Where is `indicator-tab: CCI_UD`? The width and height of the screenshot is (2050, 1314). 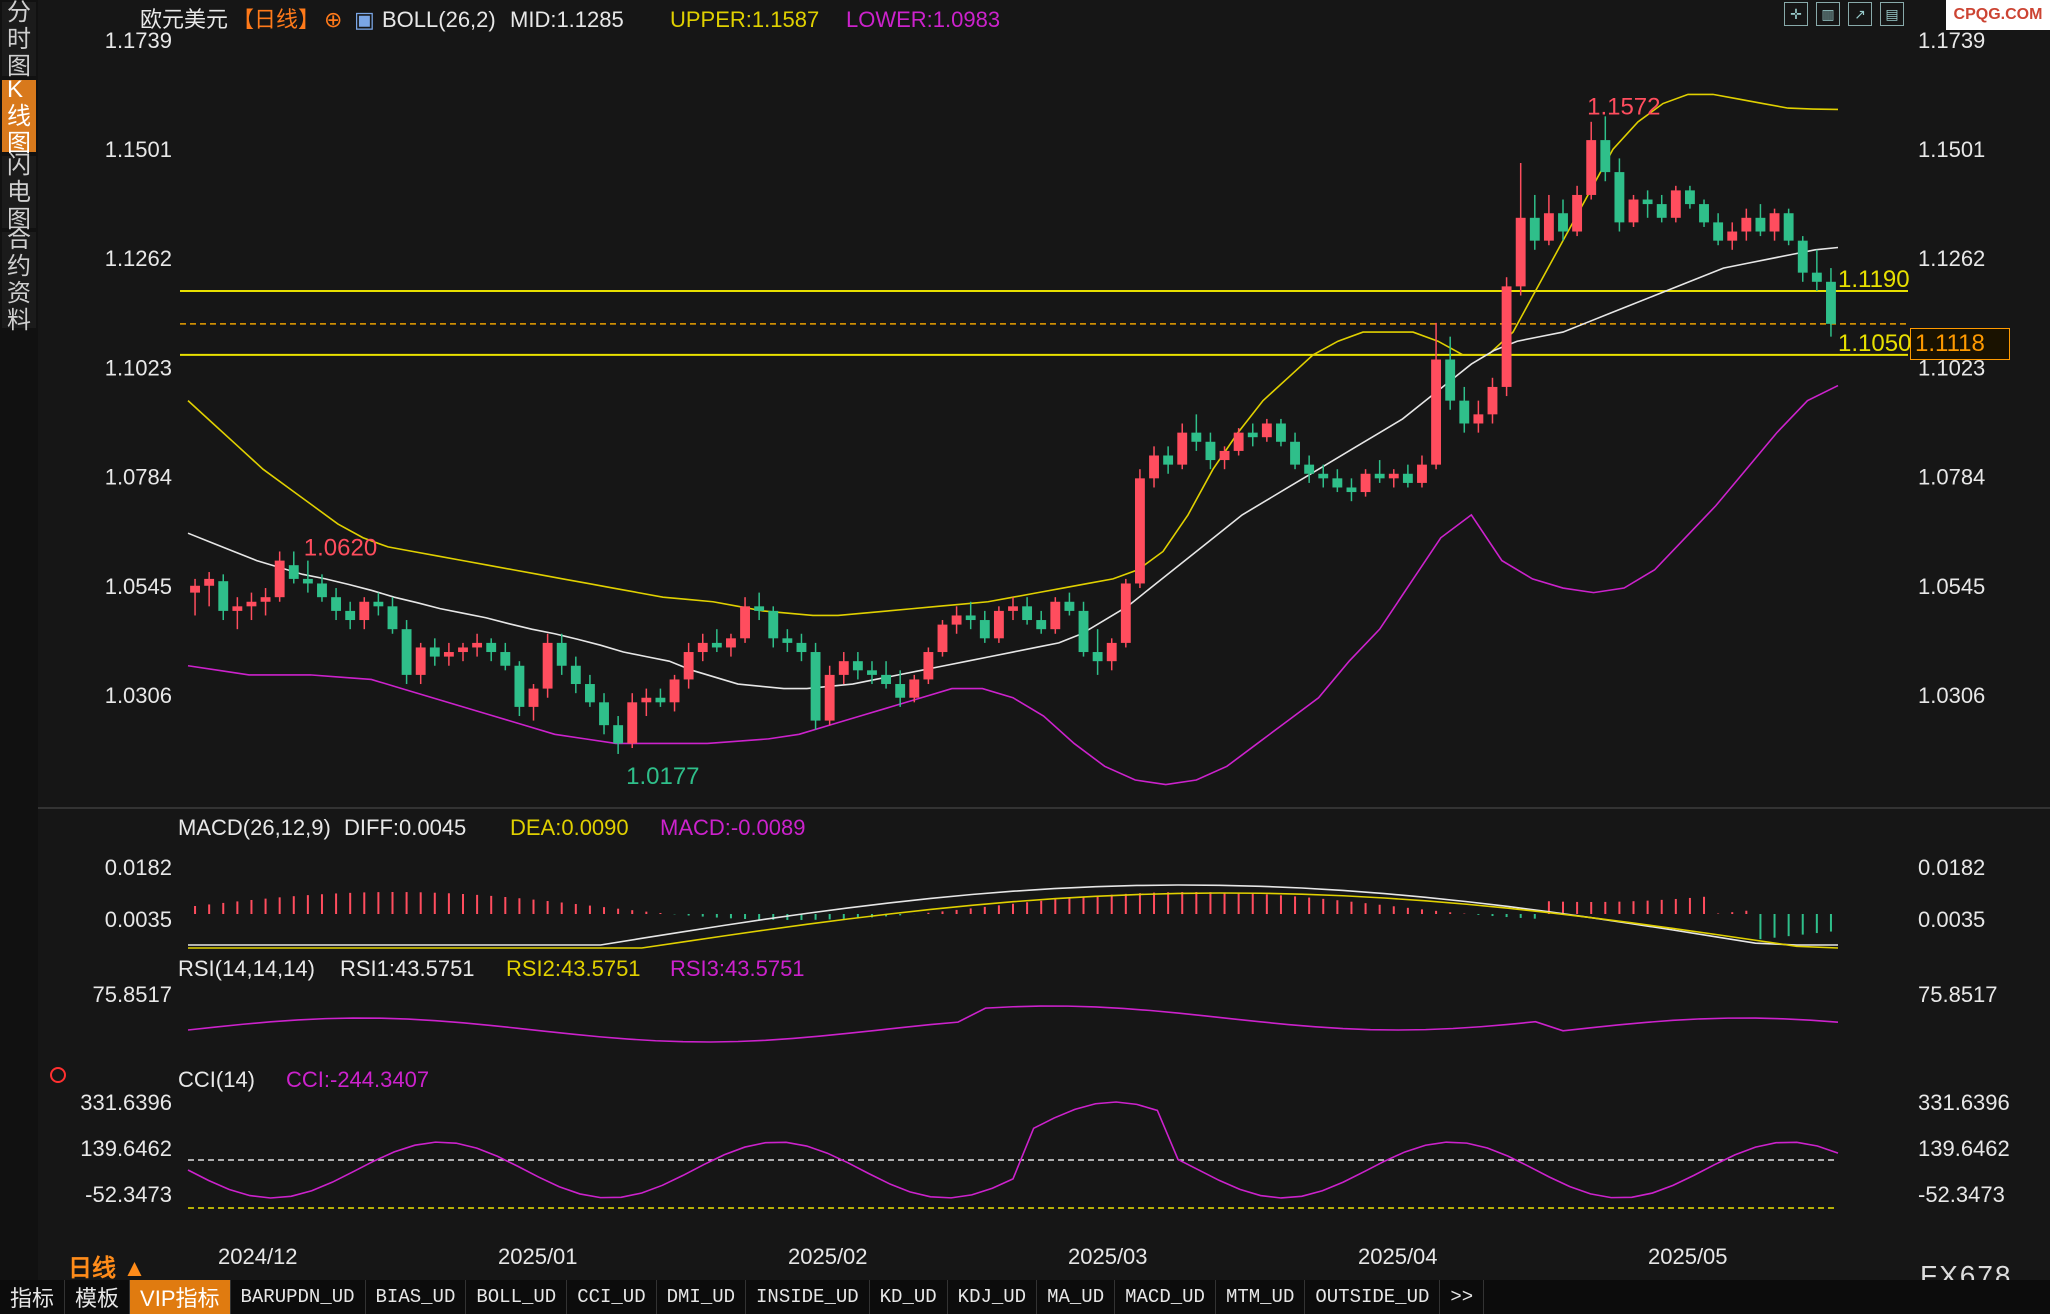 indicator-tab: CCI_UD is located at coordinates (612, 1297).